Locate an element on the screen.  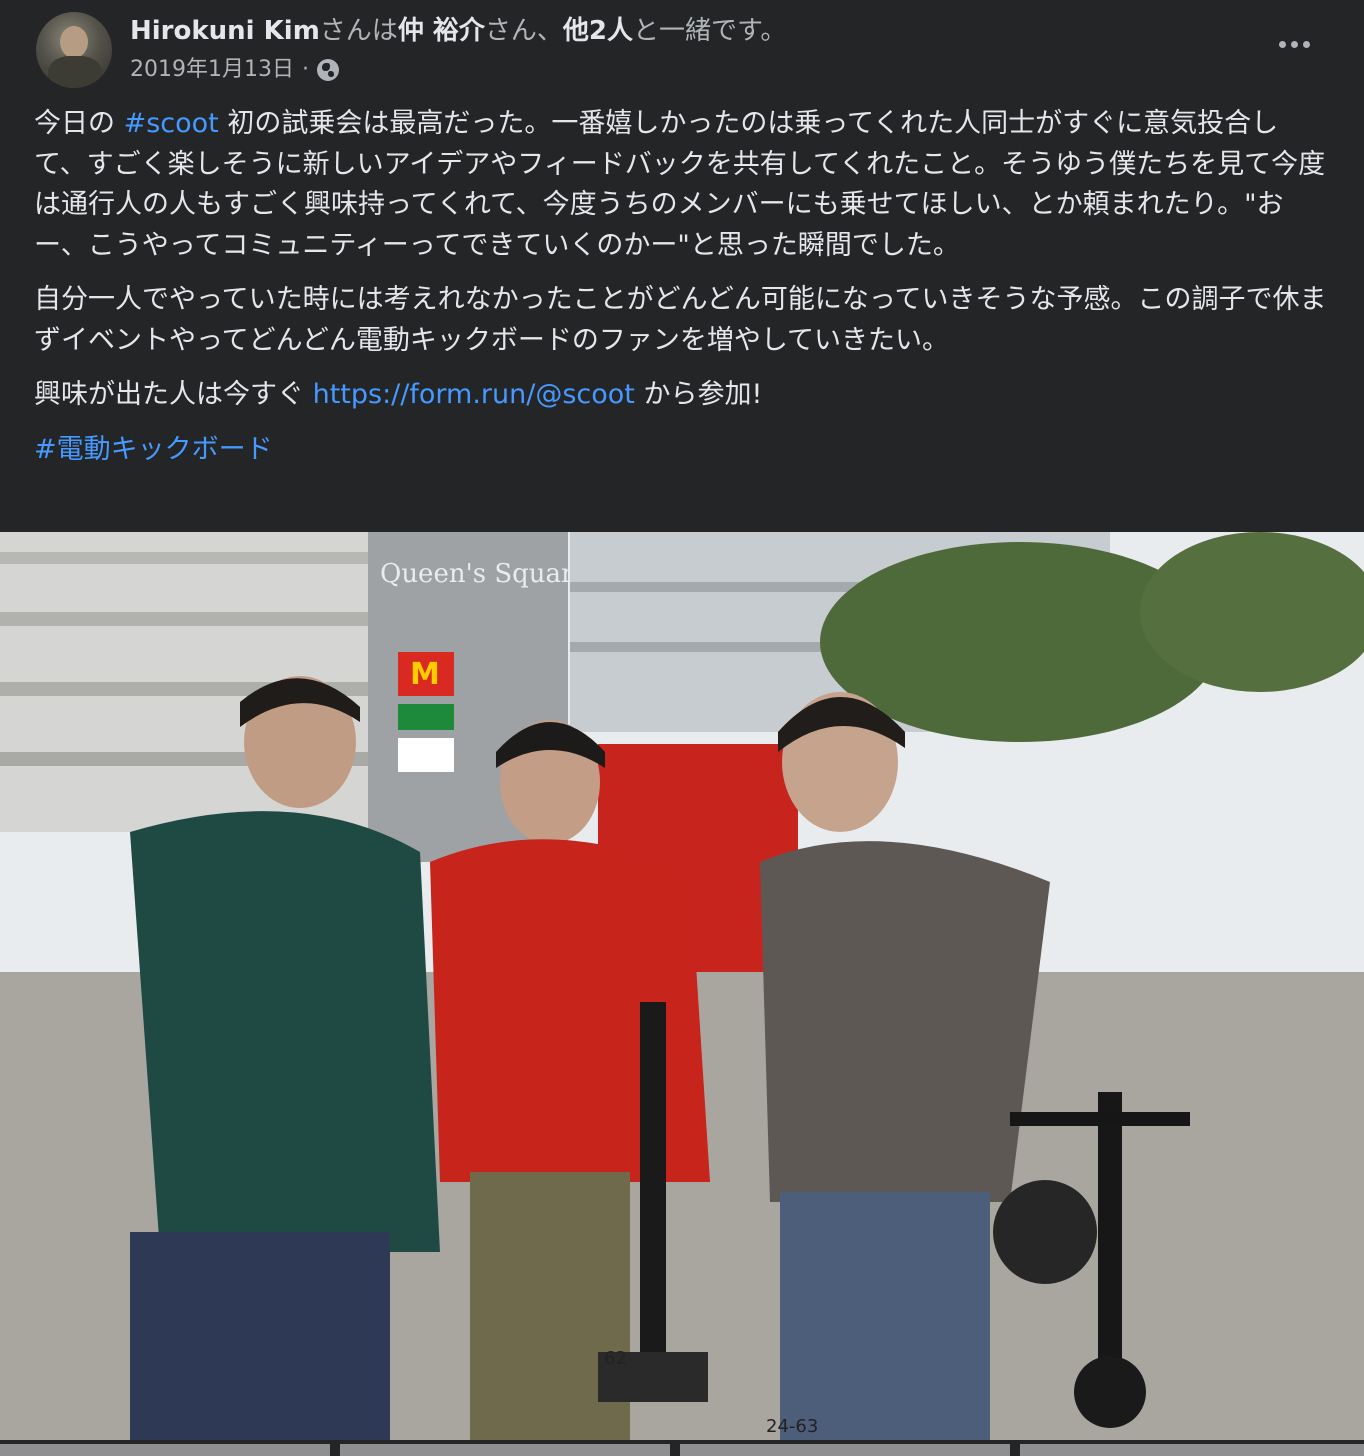
scooter-plate: 62 is located at coordinates (615, 1358).